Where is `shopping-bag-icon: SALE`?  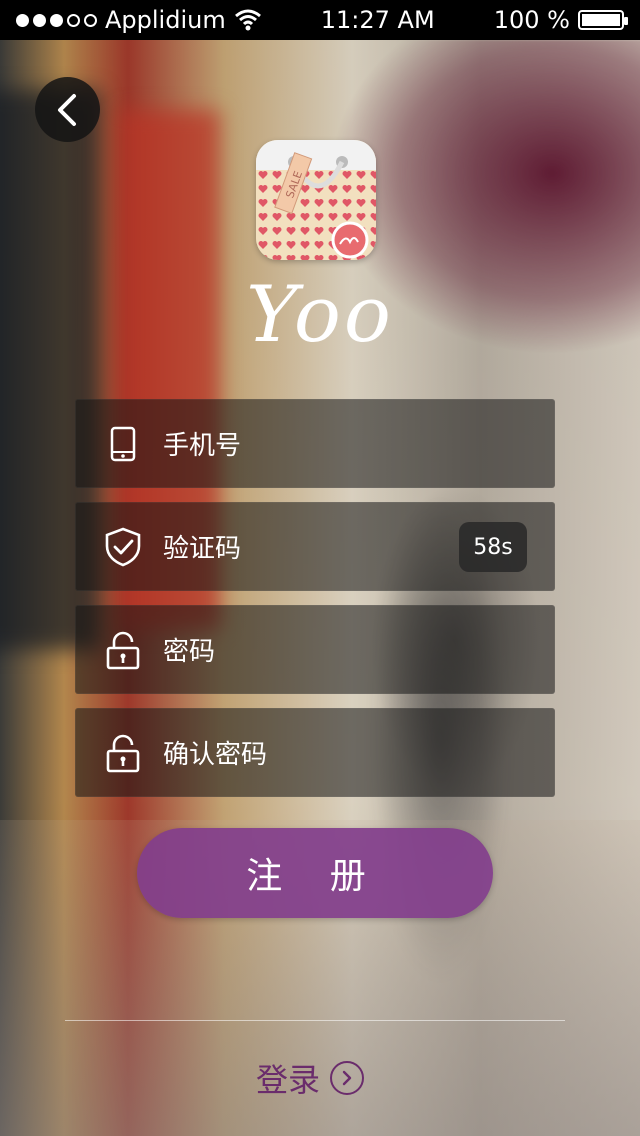
shopping-bag-icon: SALE is located at coordinates (316, 200).